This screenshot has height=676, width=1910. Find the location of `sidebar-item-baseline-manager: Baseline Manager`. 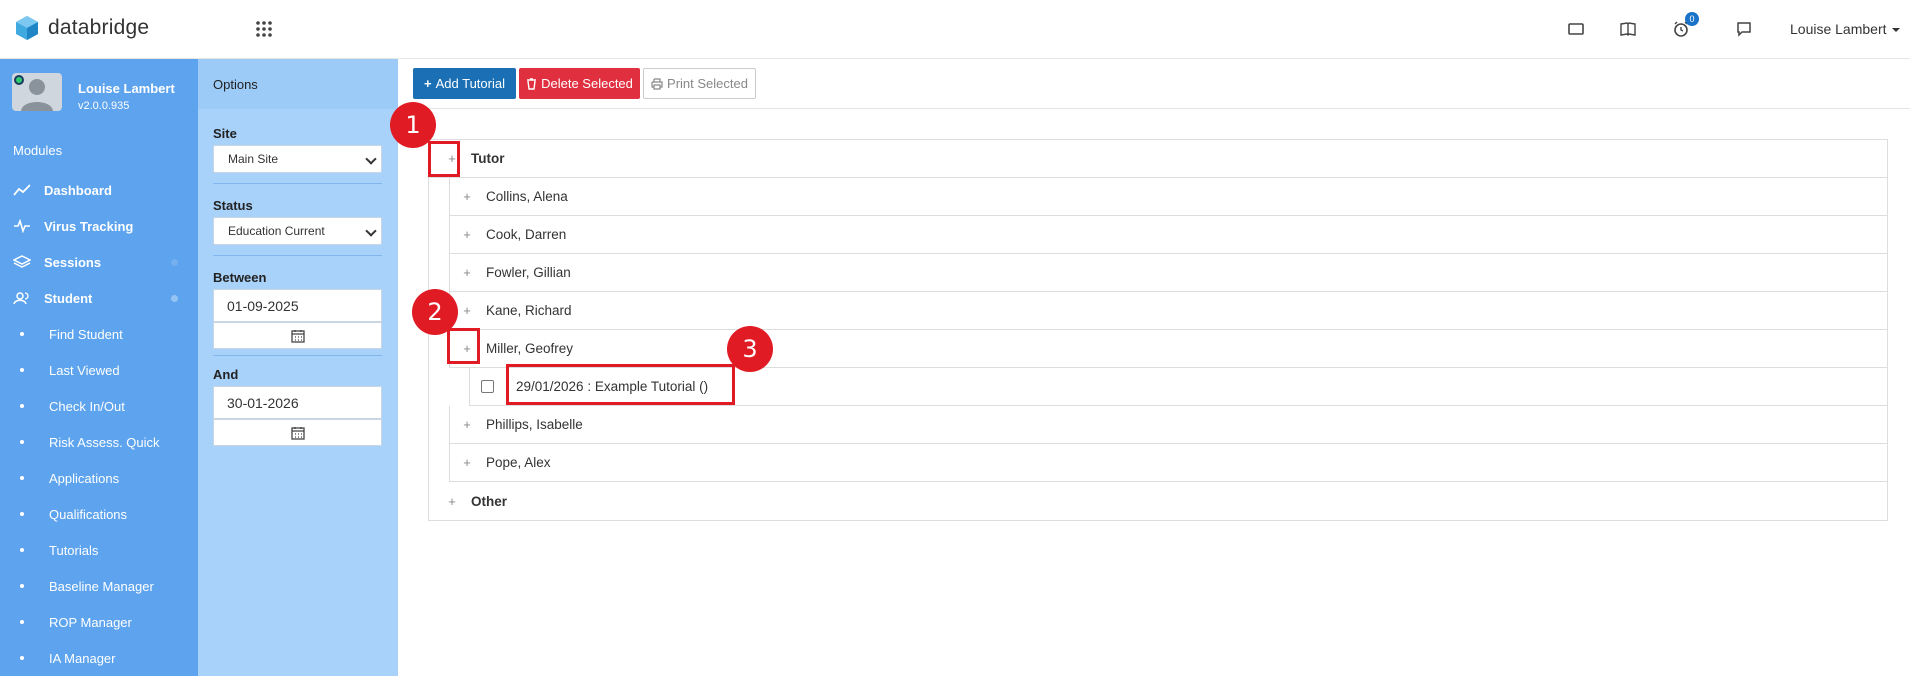

sidebar-item-baseline-manager: Baseline Manager is located at coordinates (99, 586).